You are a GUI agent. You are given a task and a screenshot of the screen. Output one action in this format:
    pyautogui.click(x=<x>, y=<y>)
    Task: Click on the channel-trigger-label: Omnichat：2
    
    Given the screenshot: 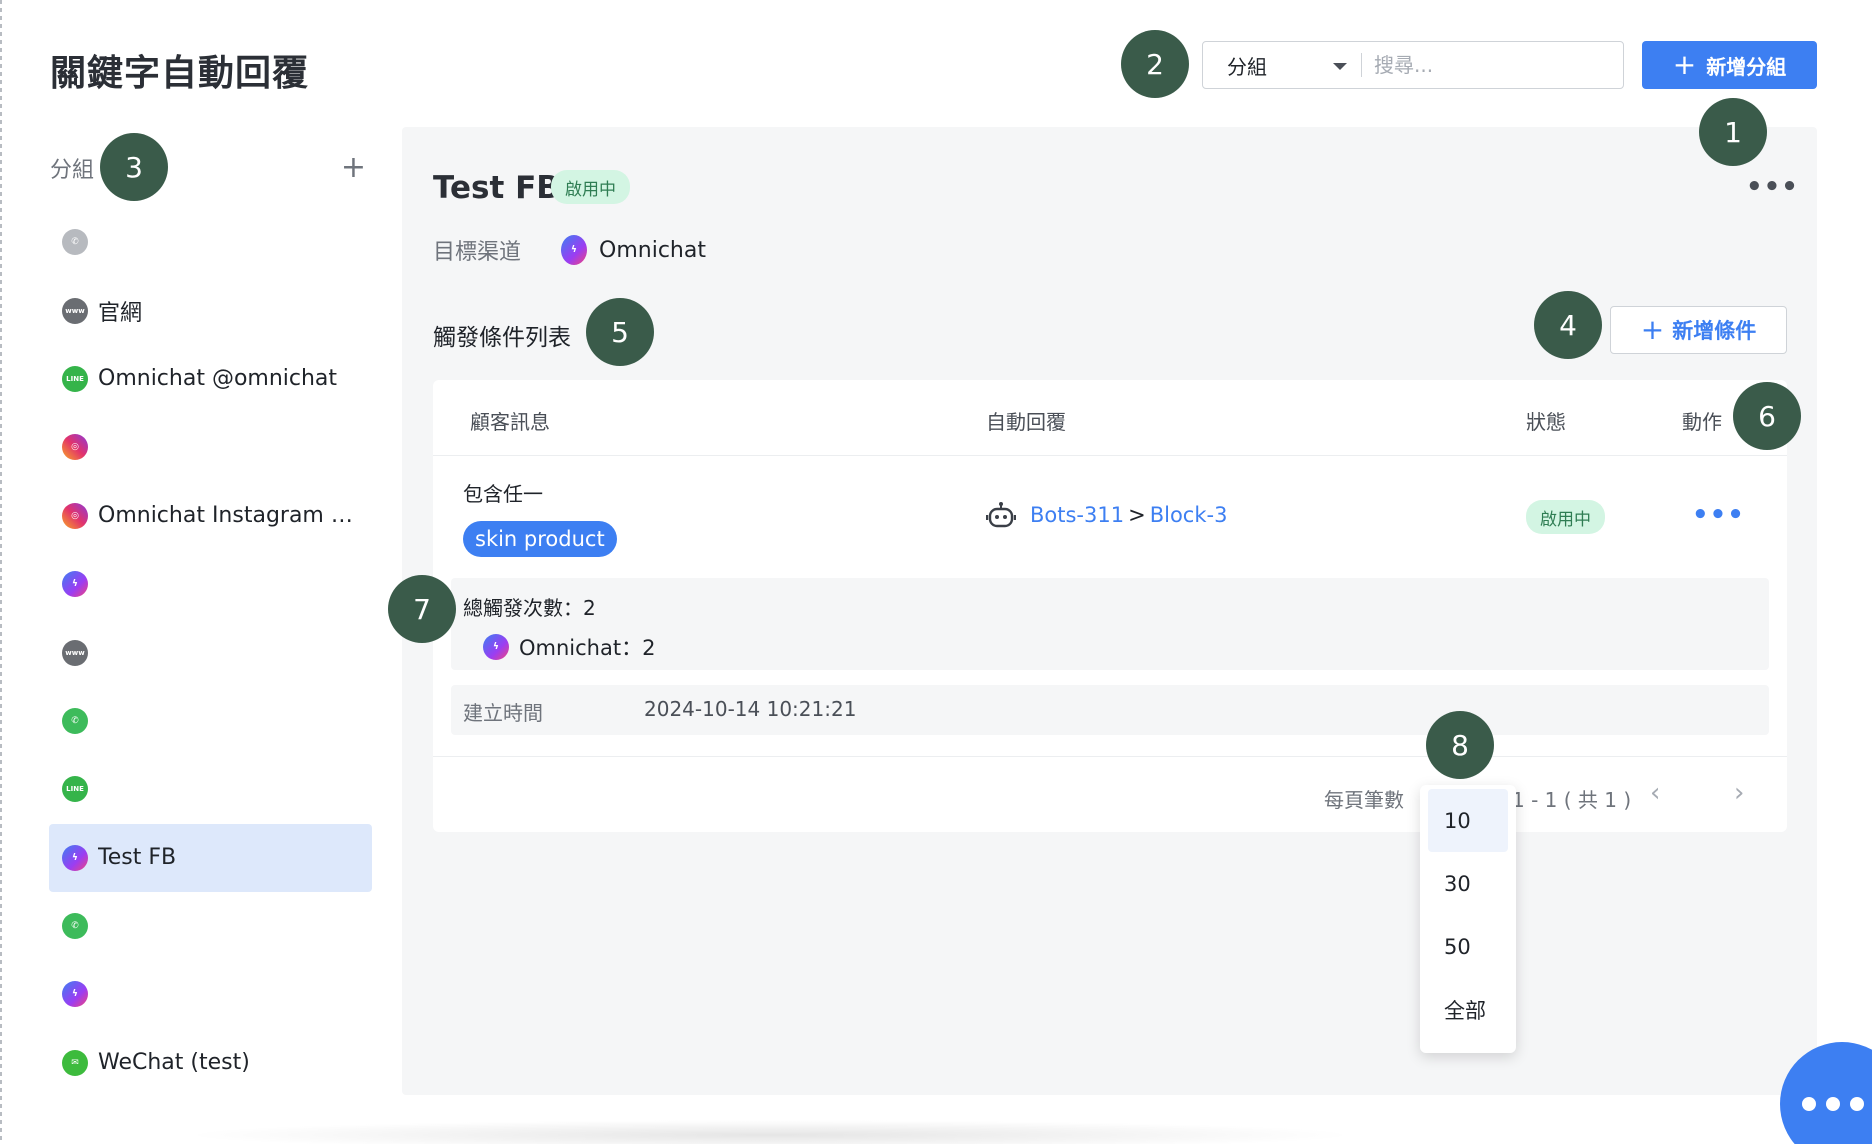 What is the action you would take?
    pyautogui.click(x=587, y=648)
    